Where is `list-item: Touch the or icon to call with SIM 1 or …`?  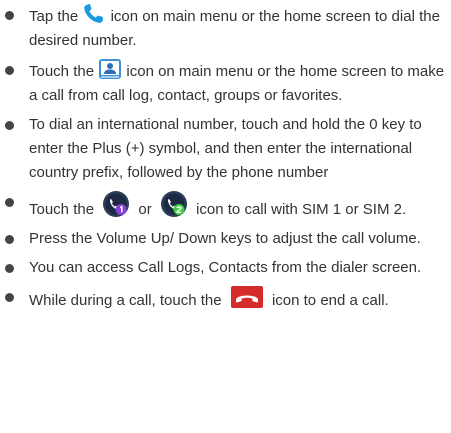 list-item: Touch the or icon to call with SIM 1 or … is located at coordinates (225, 206).